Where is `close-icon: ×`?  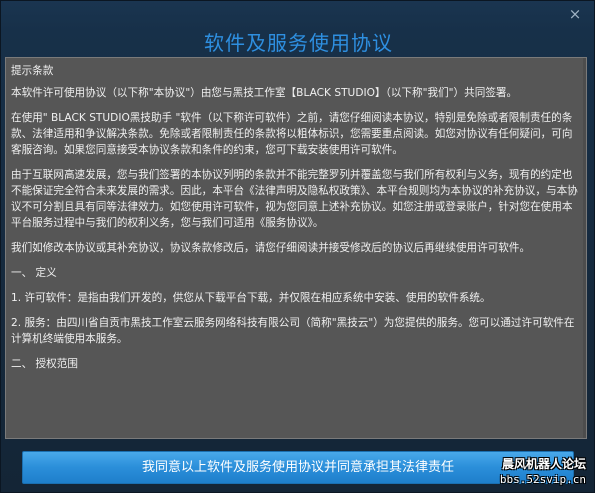 close-icon: × is located at coordinates (575, 14).